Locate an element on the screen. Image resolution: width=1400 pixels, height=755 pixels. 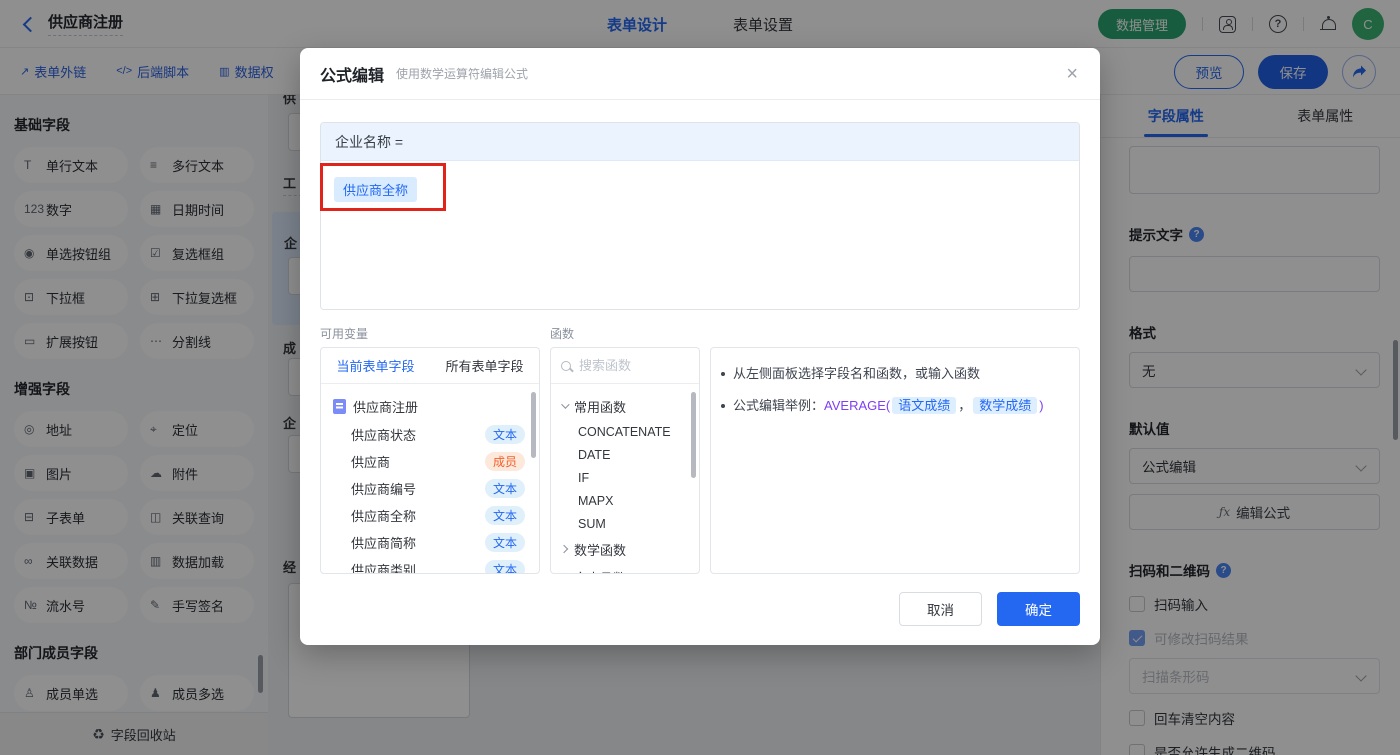
tab-current-form-fields: 当前表单字段 is located at coordinates (375, 365).